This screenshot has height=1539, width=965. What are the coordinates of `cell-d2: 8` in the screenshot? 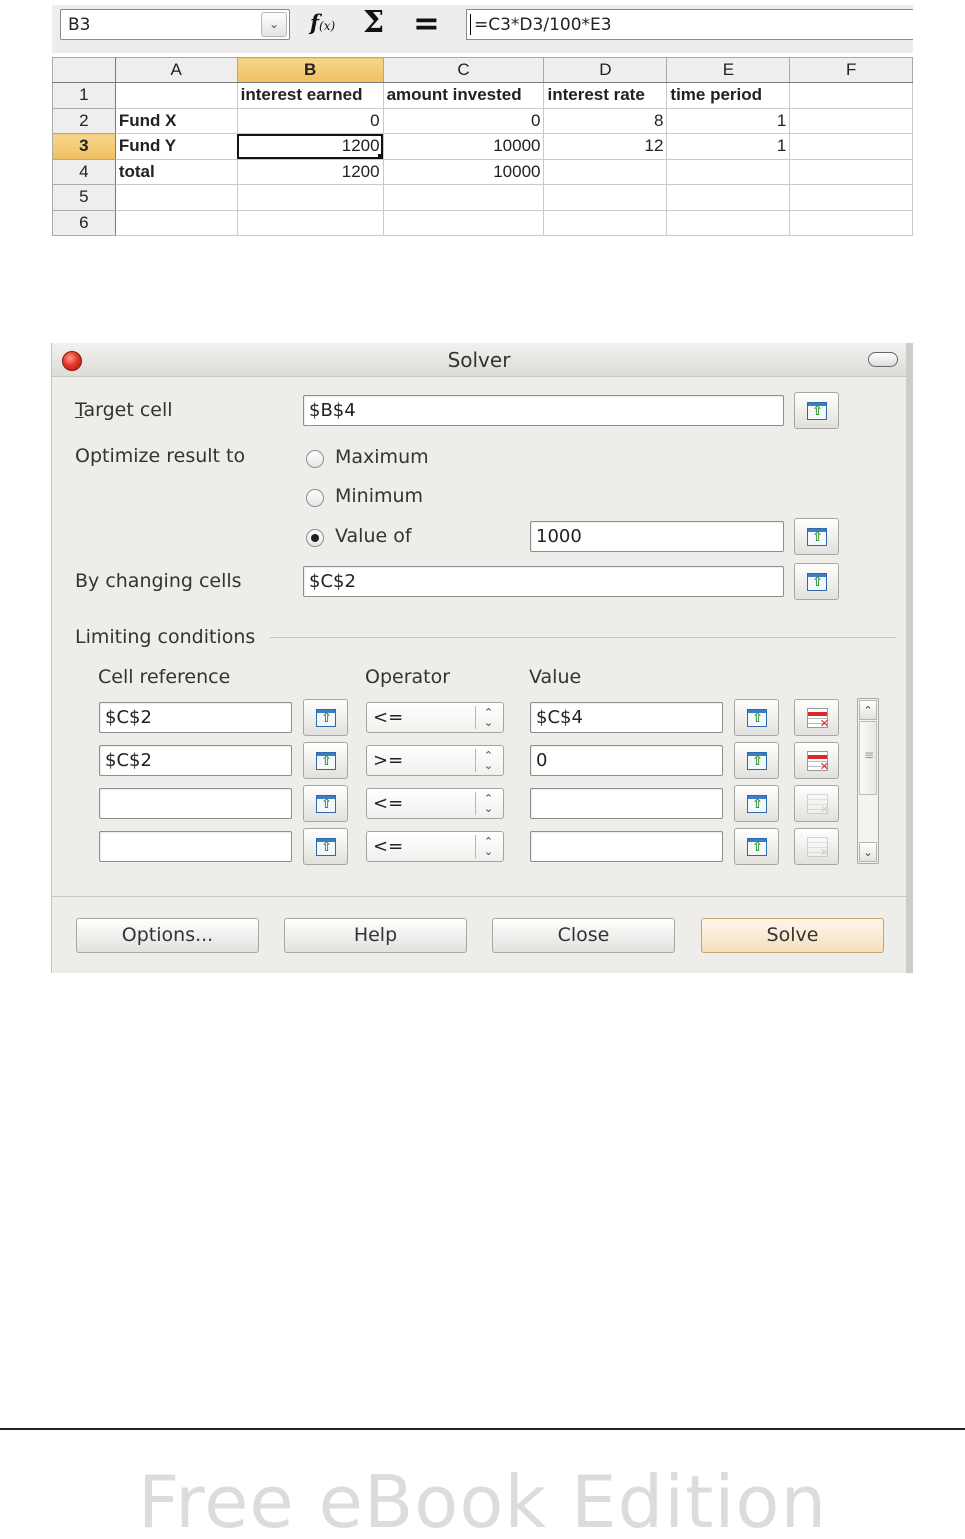 It's located at (605, 121).